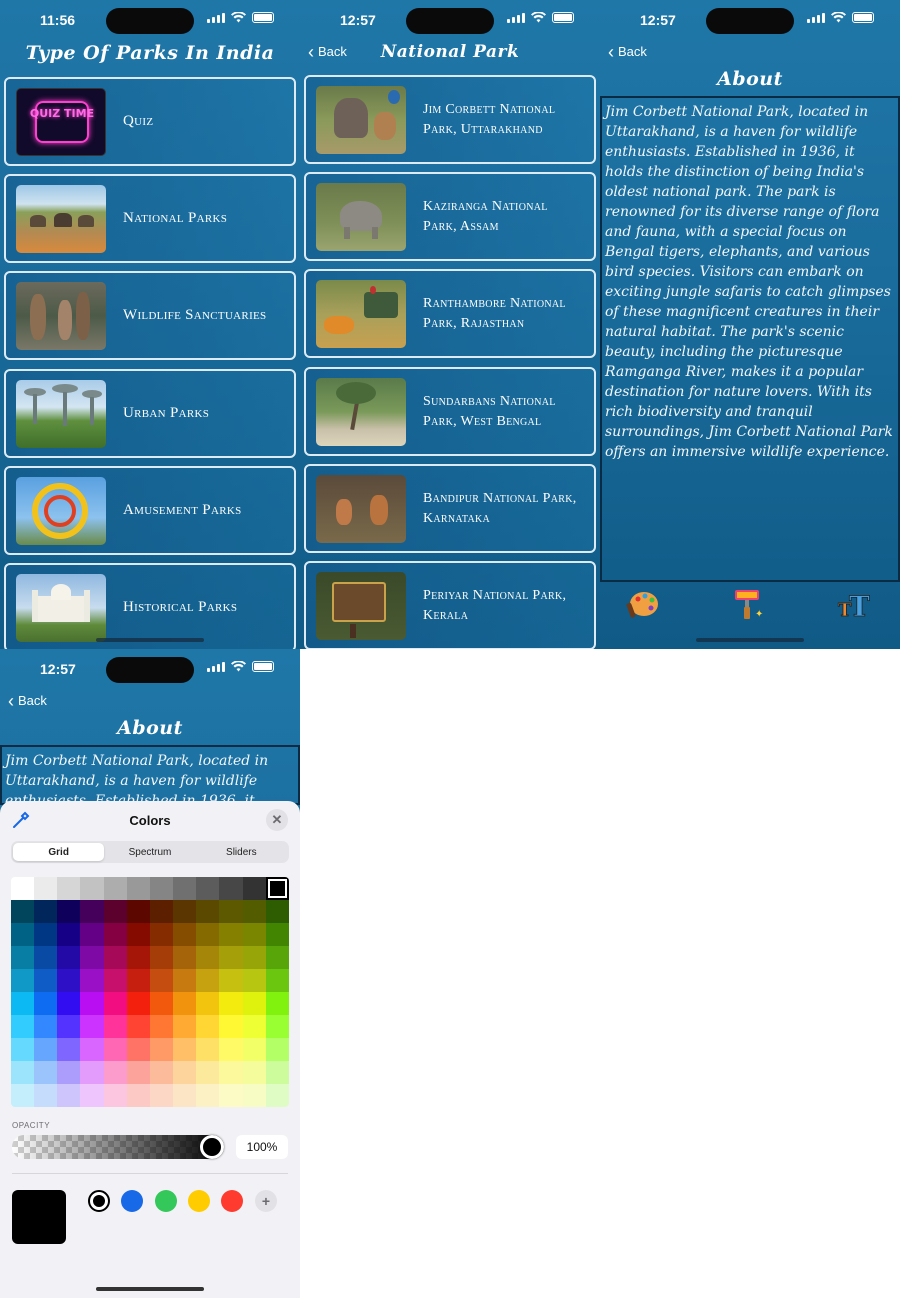 The image size is (900, 1298). What do you see at coordinates (132, 1201) in the screenshot?
I see `saved-color-blue` at bounding box center [132, 1201].